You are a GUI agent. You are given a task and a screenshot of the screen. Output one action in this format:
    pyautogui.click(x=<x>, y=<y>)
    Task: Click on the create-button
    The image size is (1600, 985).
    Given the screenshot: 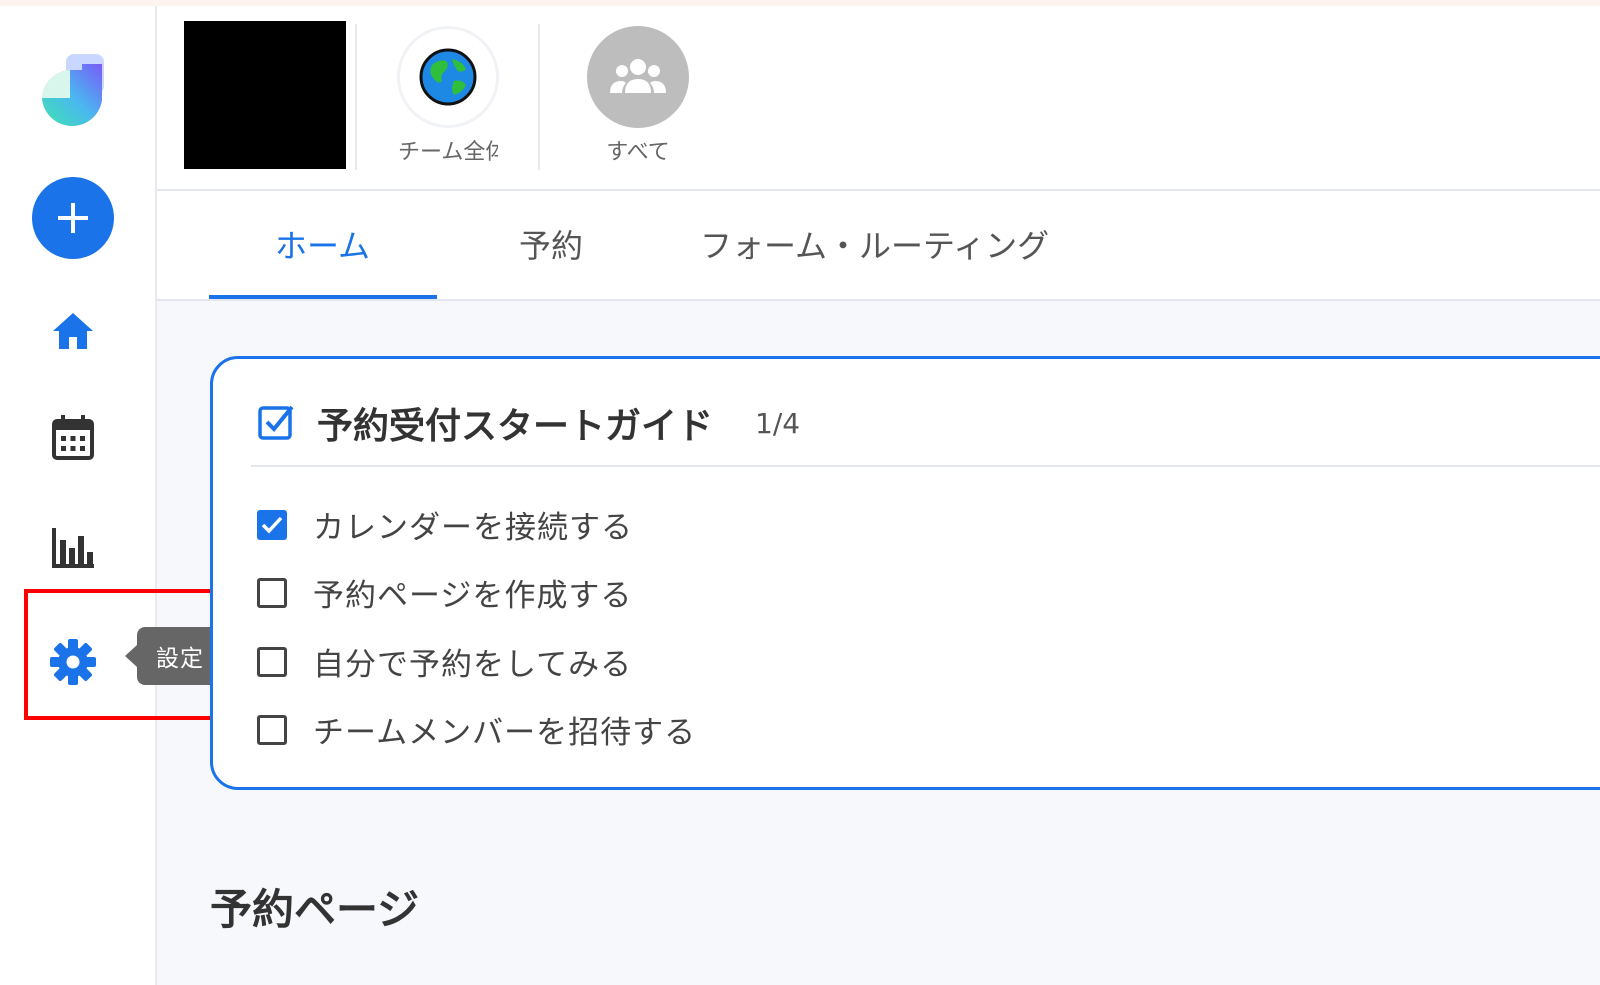 What is the action you would take?
    pyautogui.click(x=73, y=218)
    